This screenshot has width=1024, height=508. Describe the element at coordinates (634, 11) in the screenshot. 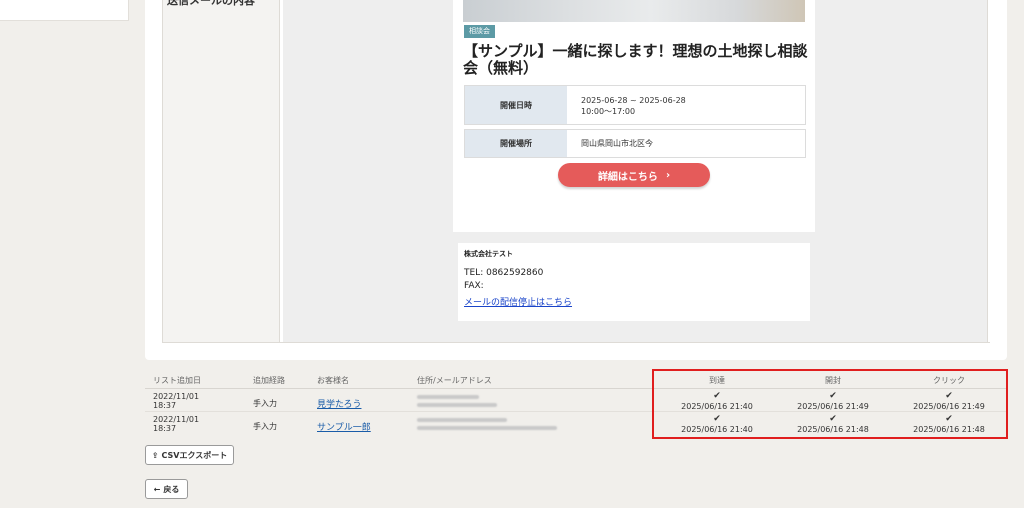

I see `hero-image` at that location.